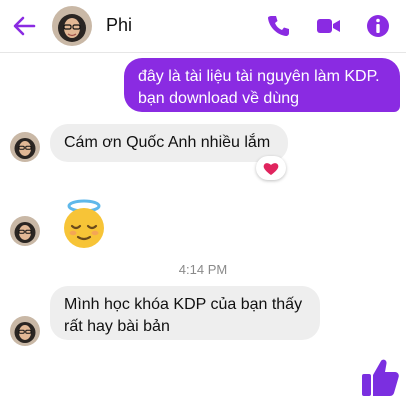 This screenshot has width=406, height=408. Describe the element at coordinates (328, 26) in the screenshot. I see `video-camera-icon` at that location.